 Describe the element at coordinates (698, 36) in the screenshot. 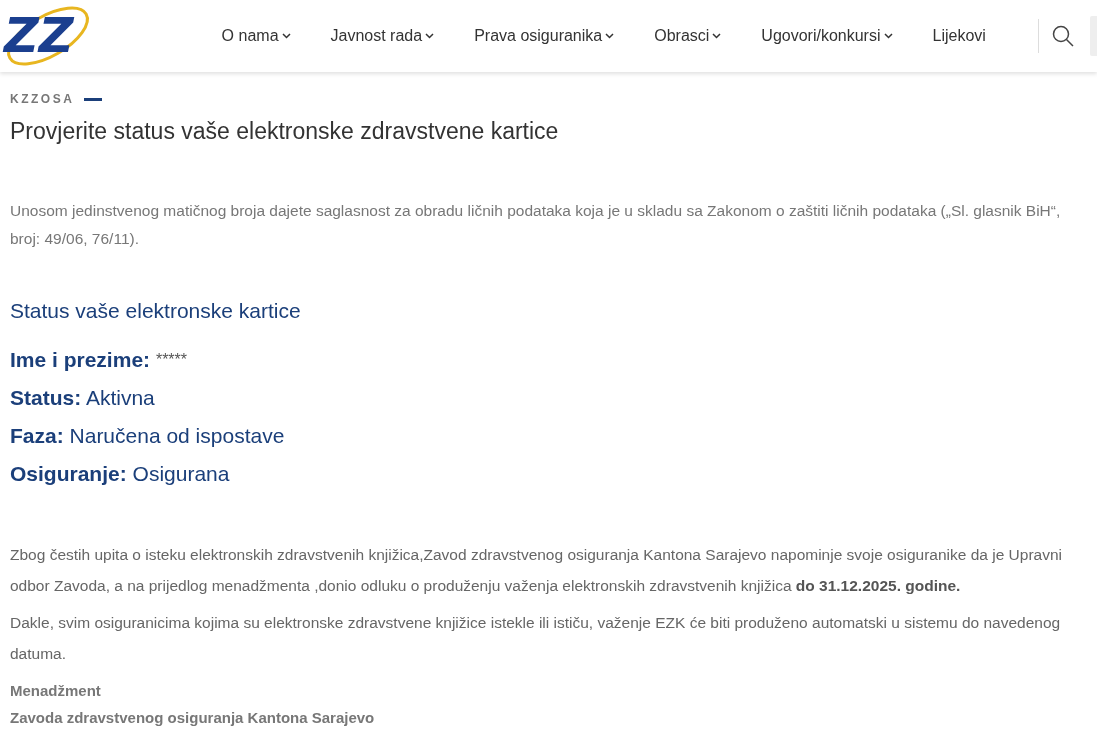

I see `nav-link: Obrasci` at that location.